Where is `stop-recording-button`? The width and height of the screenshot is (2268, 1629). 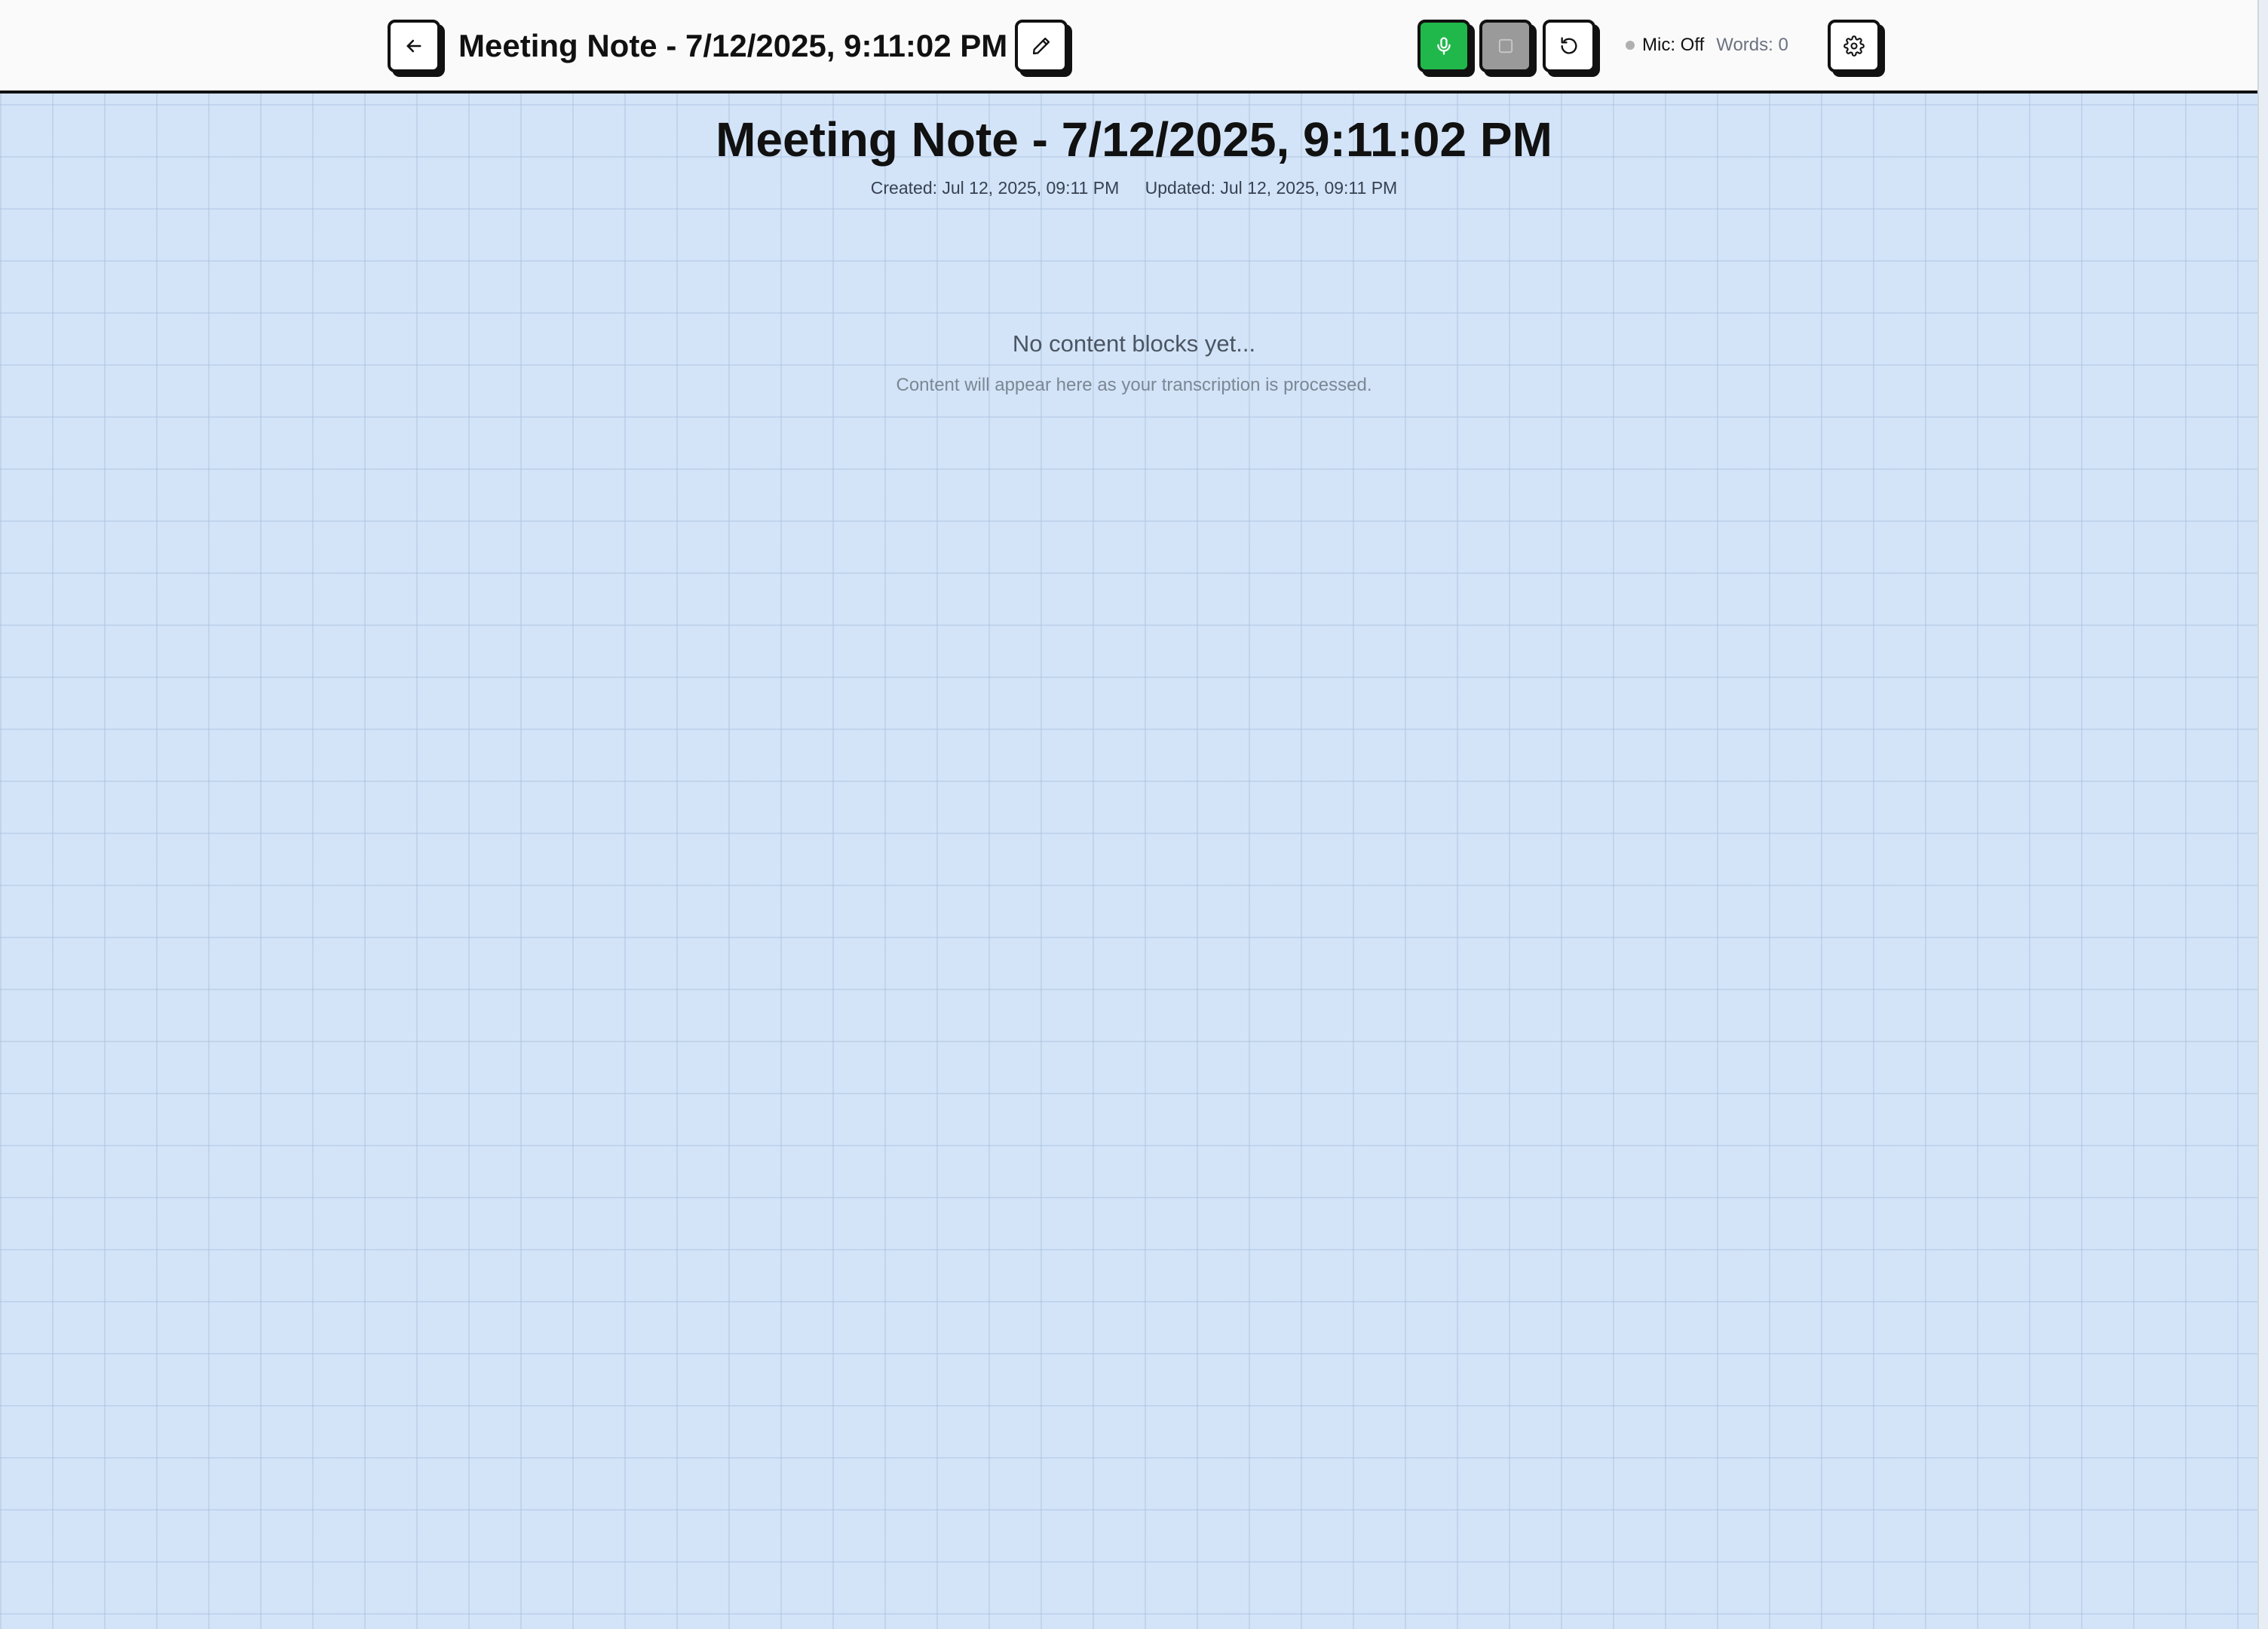
stop-recording-button is located at coordinates (1505, 46).